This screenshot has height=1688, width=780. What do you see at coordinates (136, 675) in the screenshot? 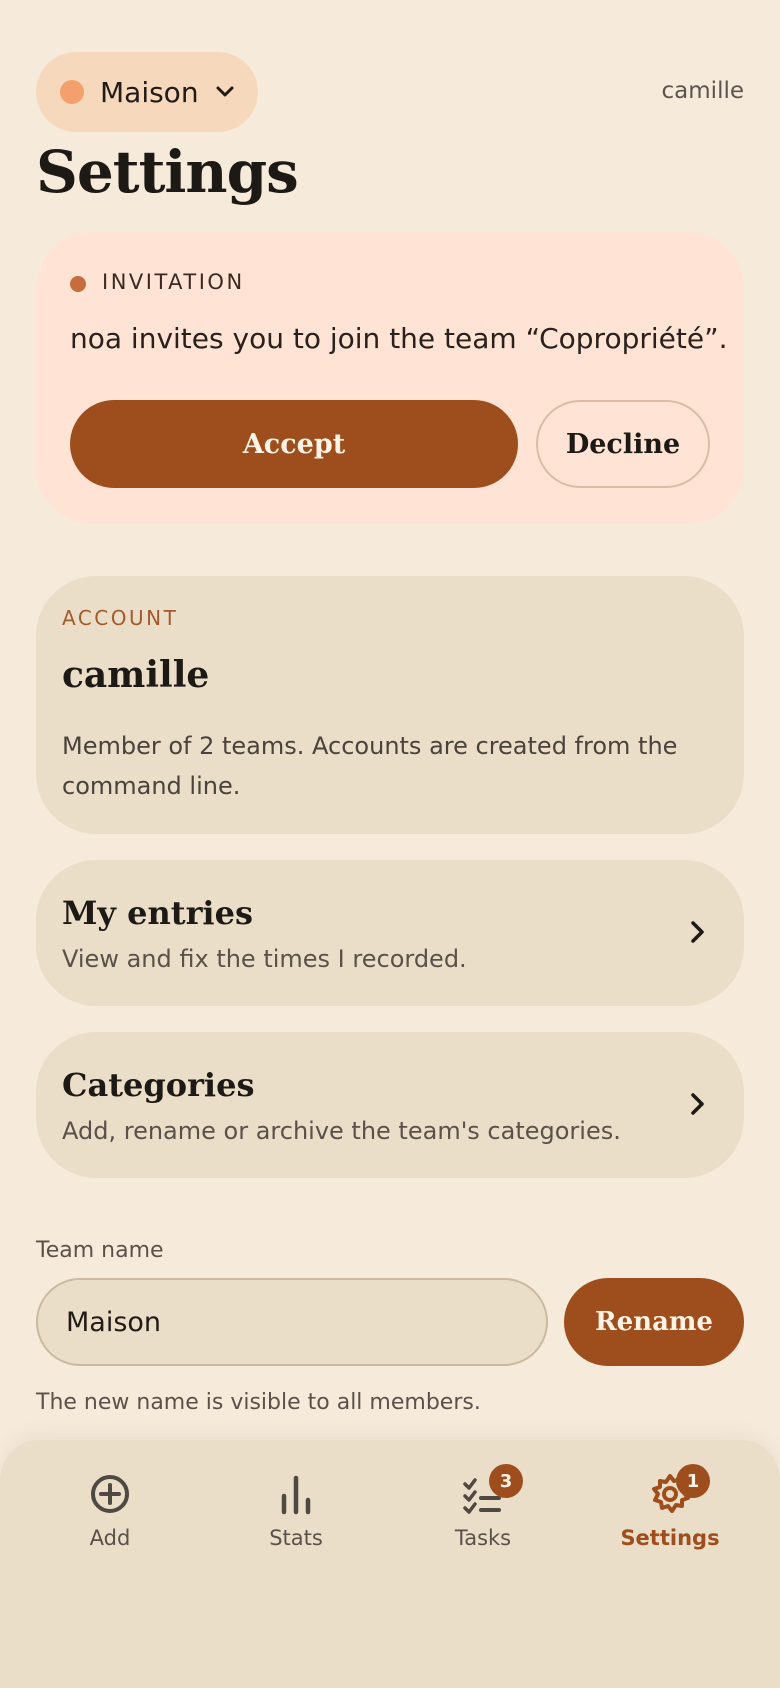
I see `account-name: camille` at bounding box center [136, 675].